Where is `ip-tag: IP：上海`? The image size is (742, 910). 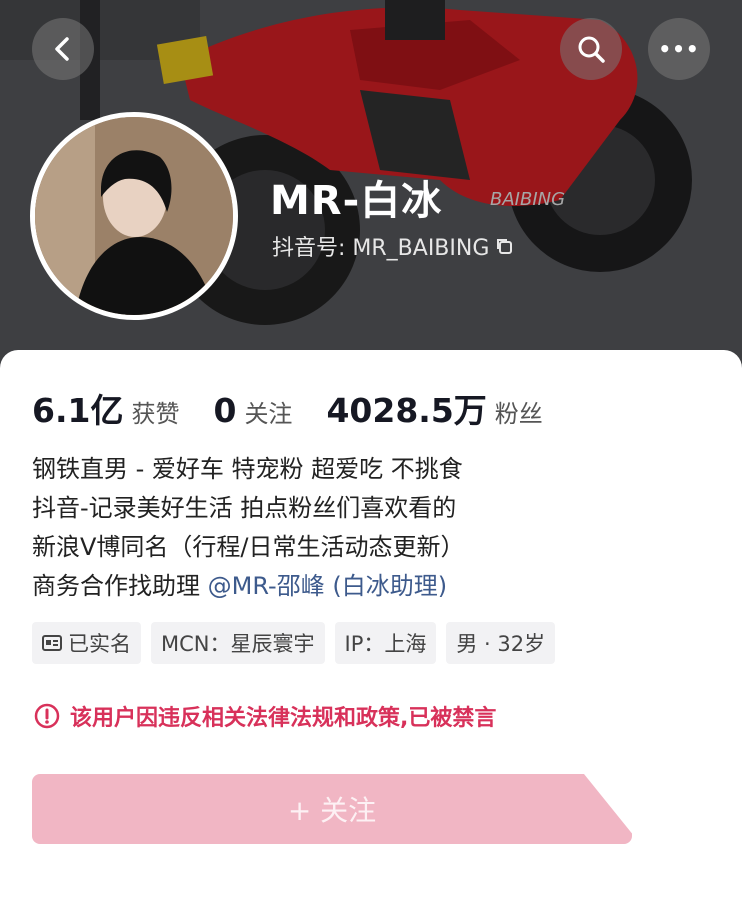 ip-tag: IP：上海 is located at coordinates (385, 643).